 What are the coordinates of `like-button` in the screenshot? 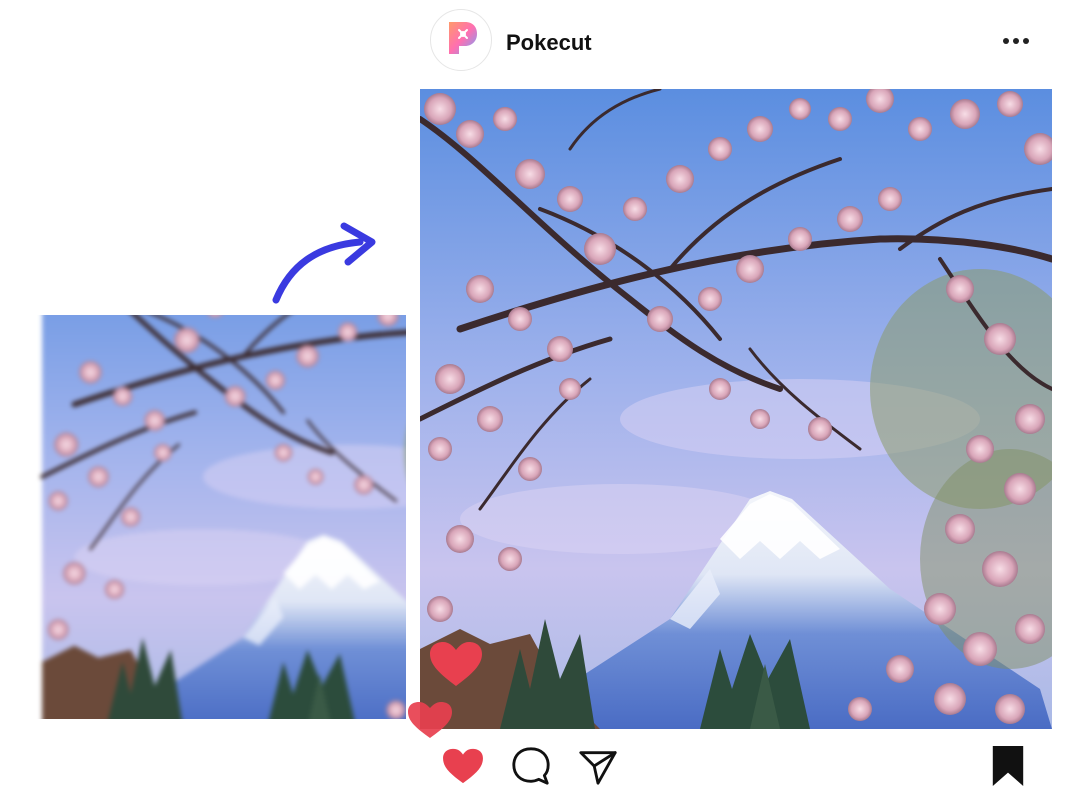 It's located at (463, 768).